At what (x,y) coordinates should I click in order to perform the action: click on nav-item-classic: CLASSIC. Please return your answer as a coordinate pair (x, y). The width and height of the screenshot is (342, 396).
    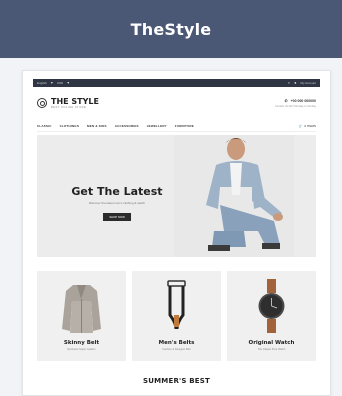
    Looking at the image, I should click on (44, 126).